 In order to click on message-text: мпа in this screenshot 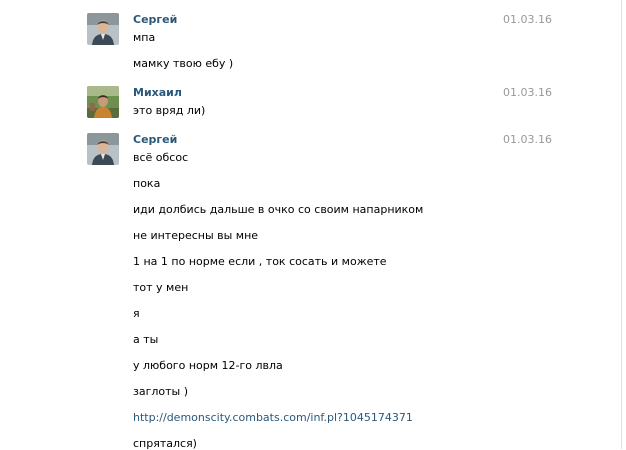, I will do `click(144, 37)`.